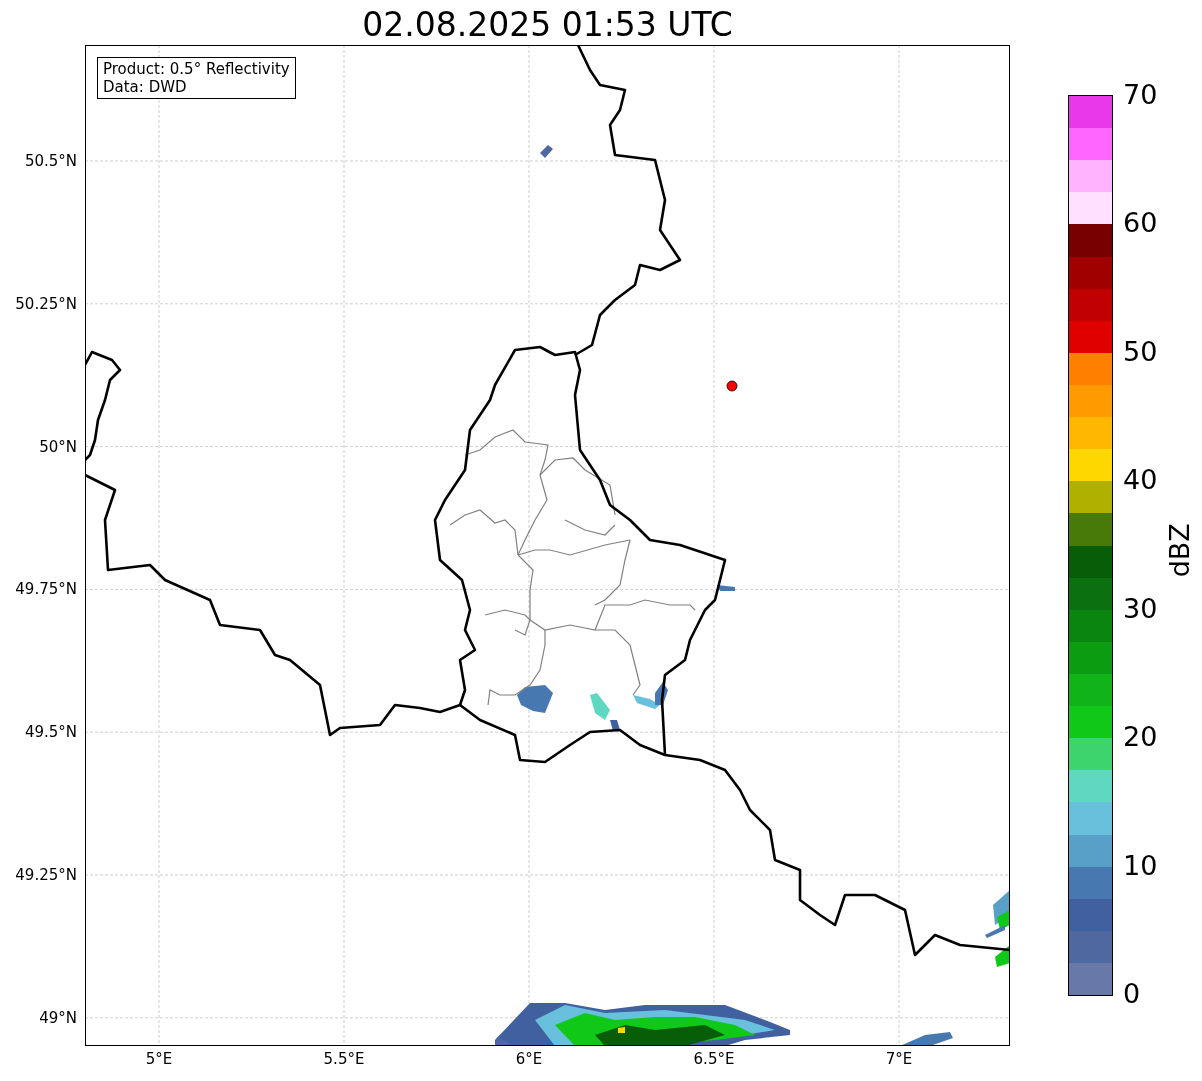 The width and height of the screenshot is (1202, 1081). I want to click on colorbar-tick-label: 0, so click(1132, 994).